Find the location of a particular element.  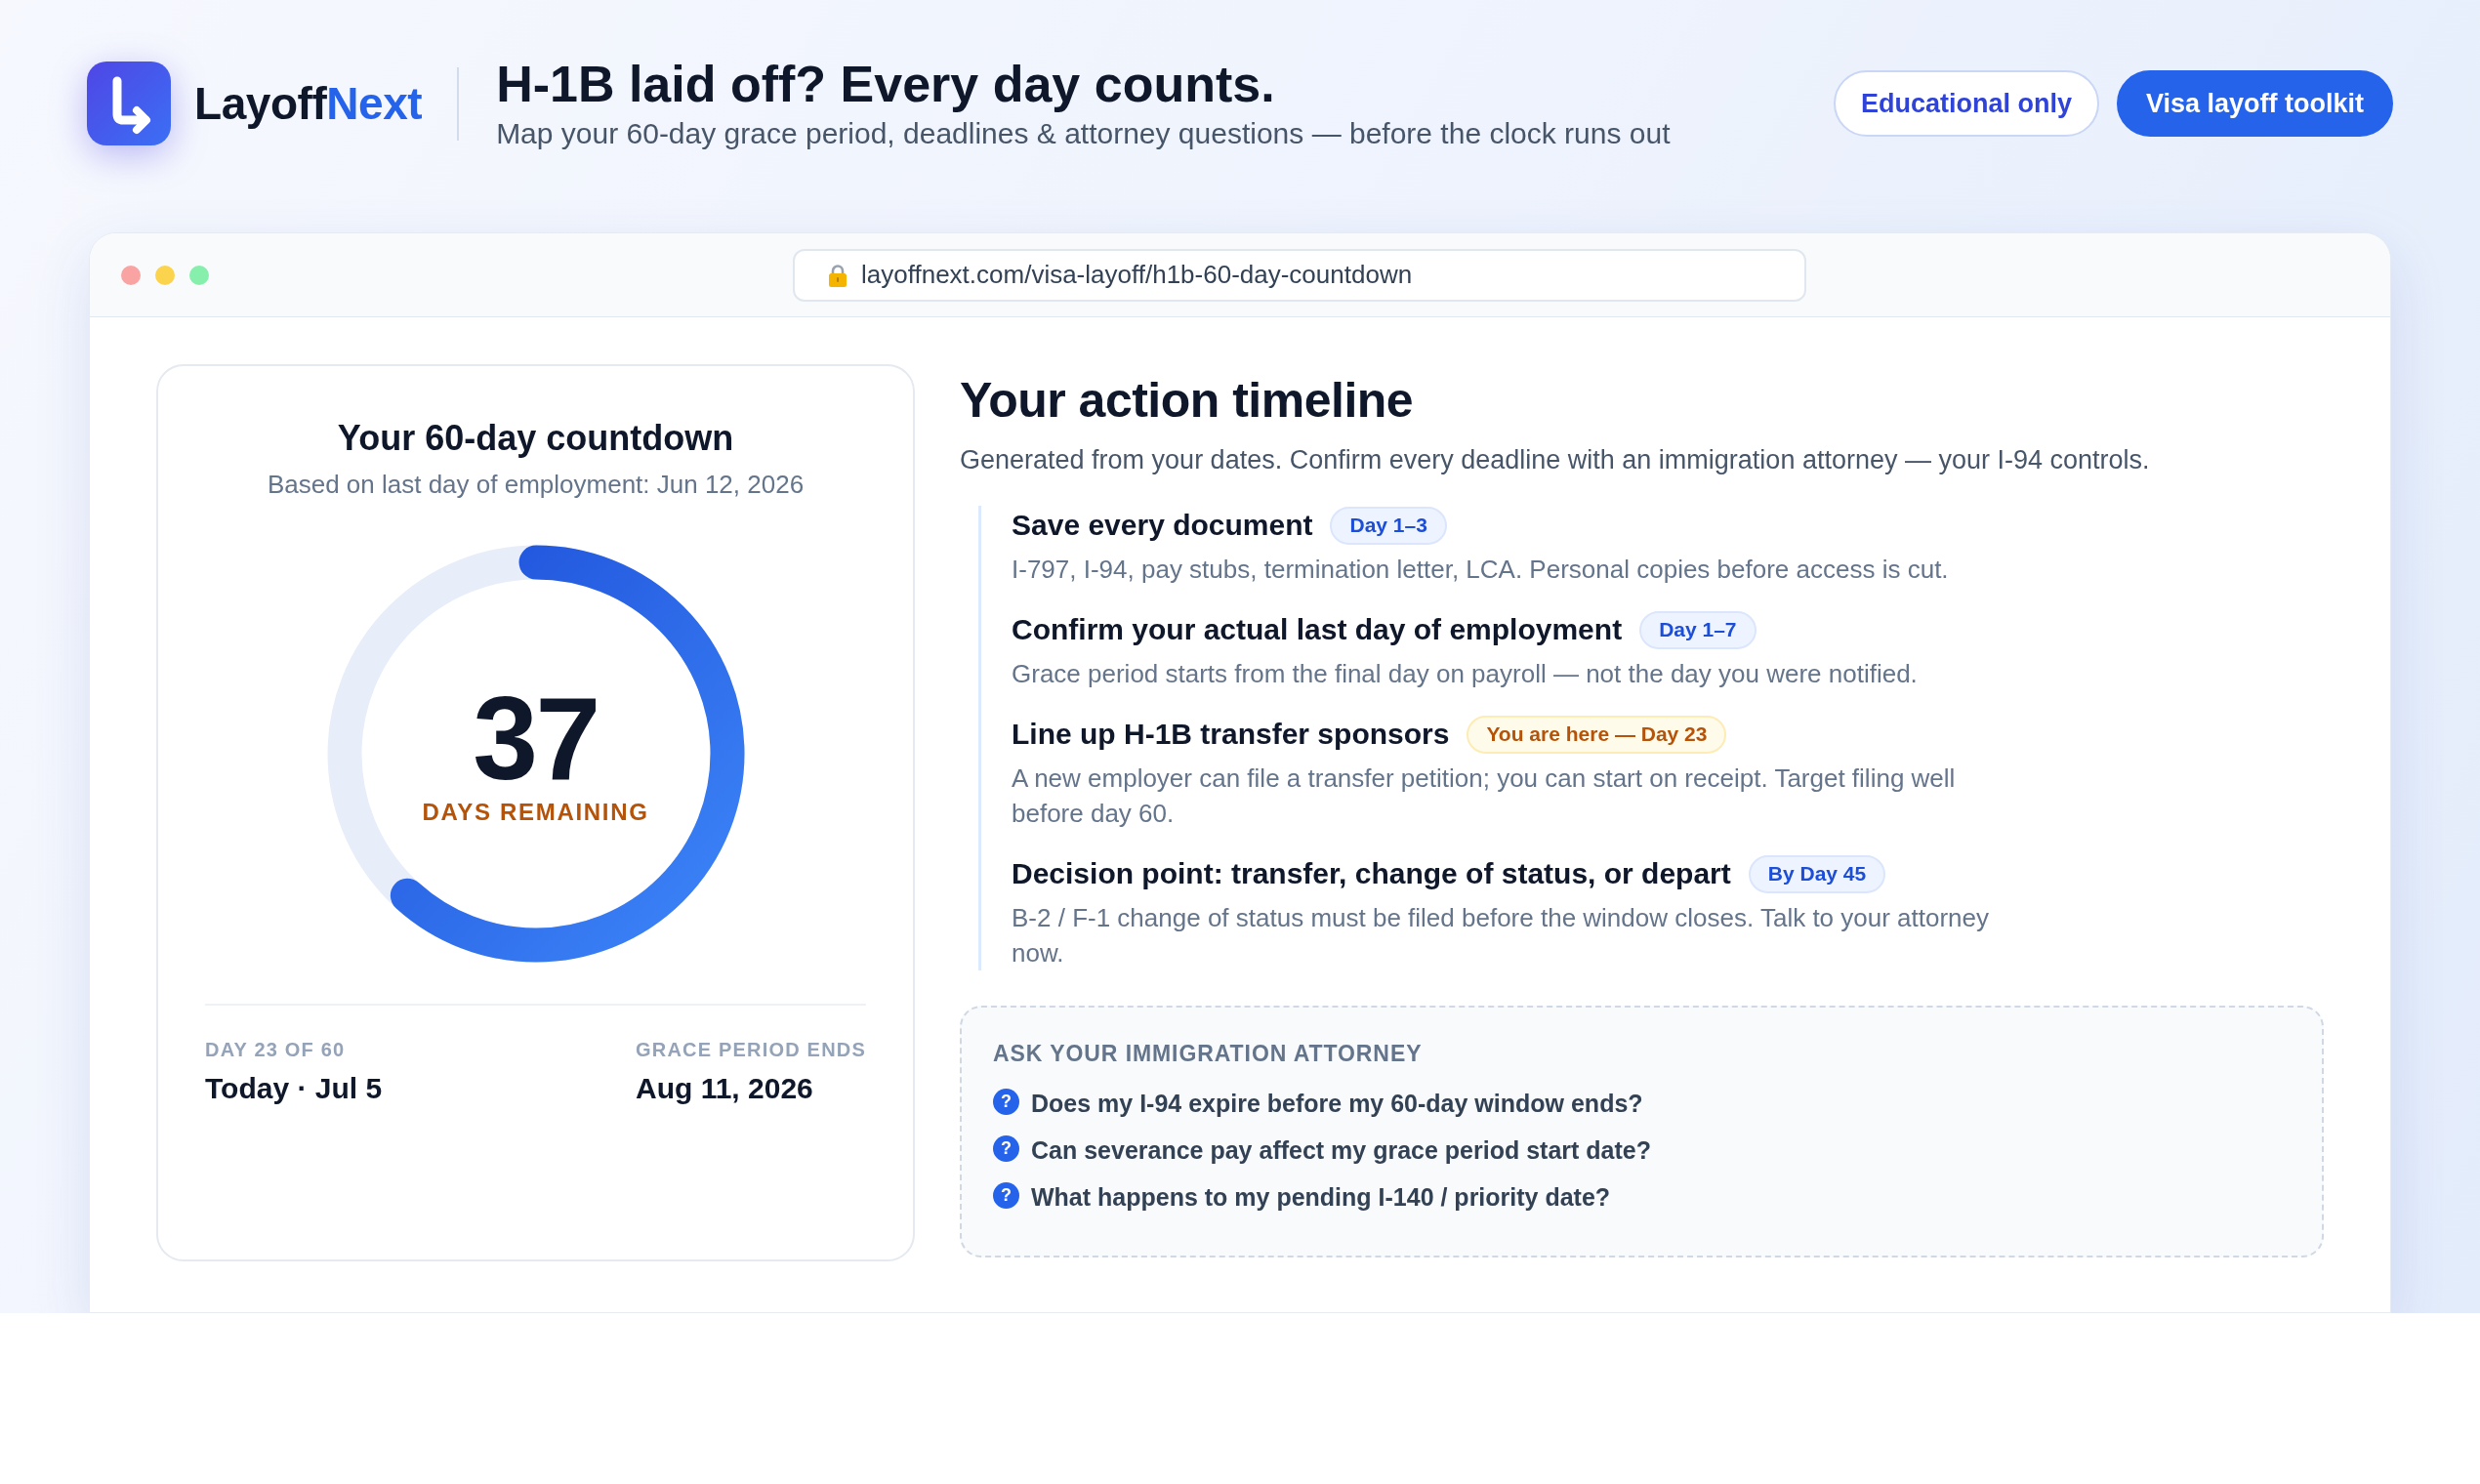

card-title: Your 60-day countdown is located at coordinates (536, 438).